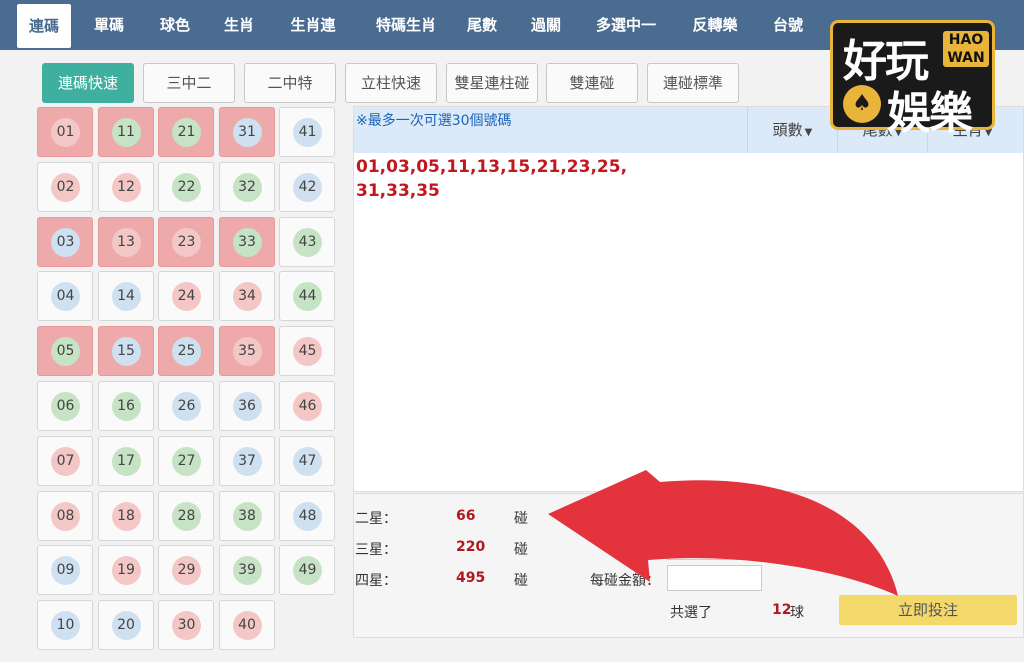 The width and height of the screenshot is (1024, 662). I want to click on nav-tab-shengxiao: 生肖, so click(239, 25).